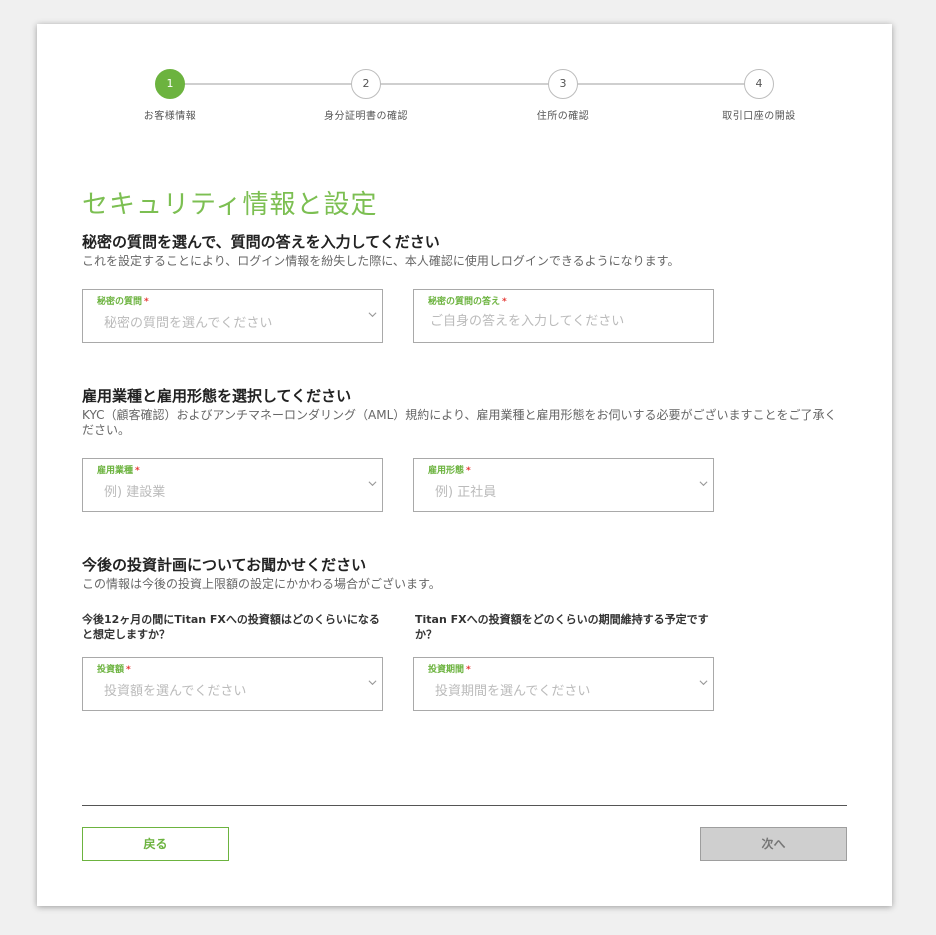 The width and height of the screenshot is (936, 935). What do you see at coordinates (563, 84) in the screenshot?
I see `step-3-indicator: 3` at bounding box center [563, 84].